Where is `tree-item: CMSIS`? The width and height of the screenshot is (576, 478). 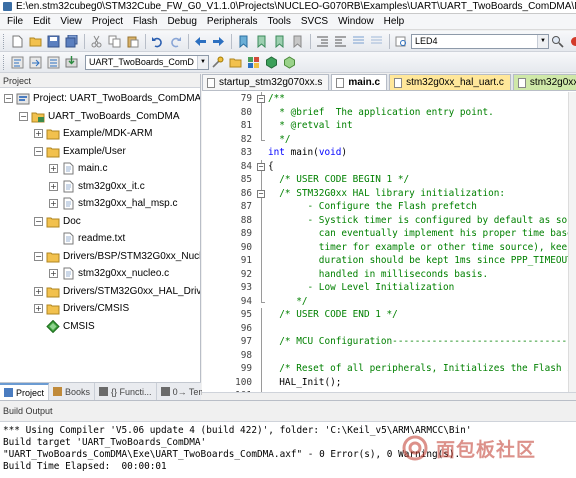
tree-item: CMSIS is located at coordinates (64, 326).